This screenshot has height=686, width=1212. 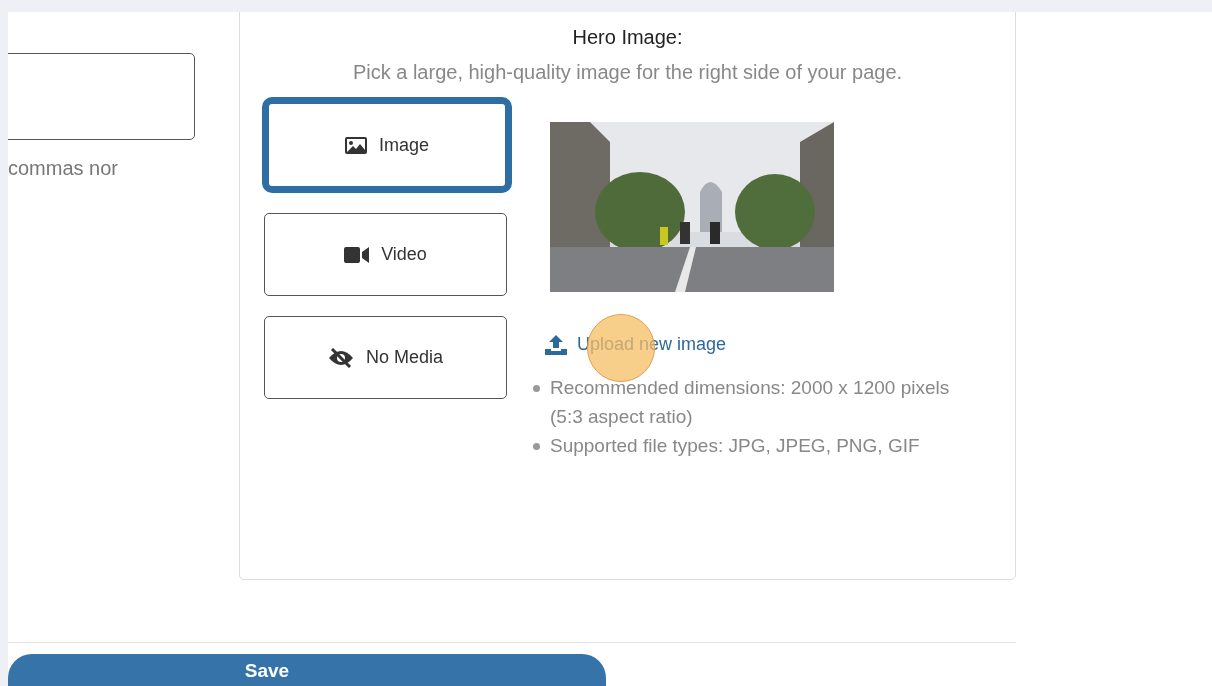 I want to click on media-option: Video, so click(x=385, y=254).